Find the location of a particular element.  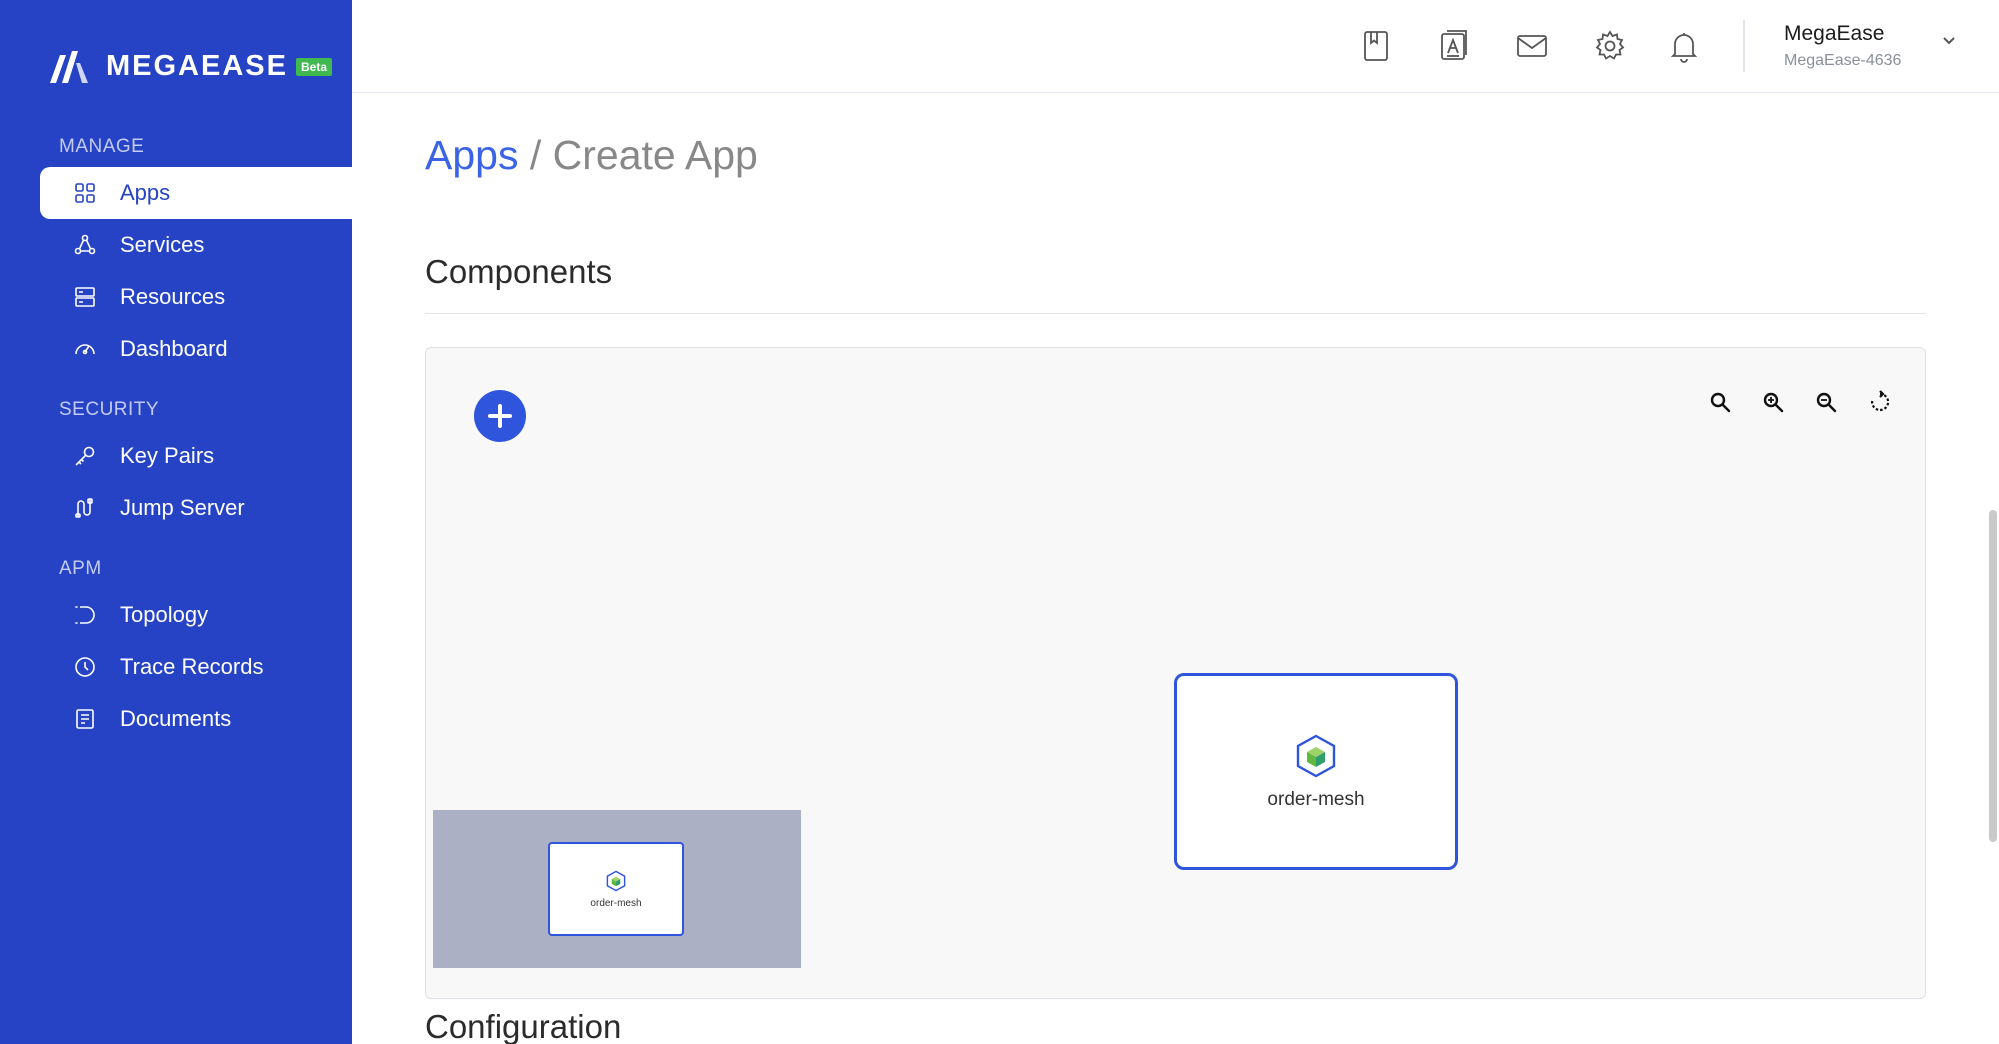

sidebar-item-jump-server: Jump Server is located at coordinates (196, 508).